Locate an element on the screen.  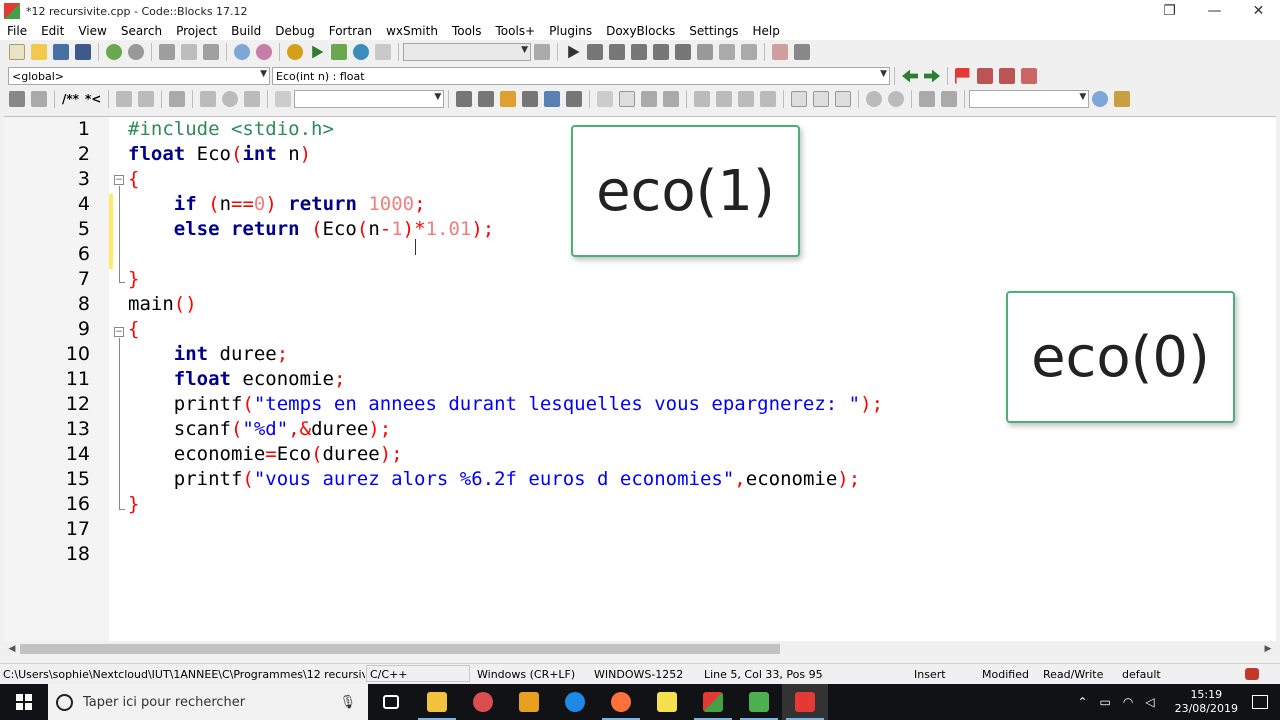
run-icon is located at coordinates (318, 52).